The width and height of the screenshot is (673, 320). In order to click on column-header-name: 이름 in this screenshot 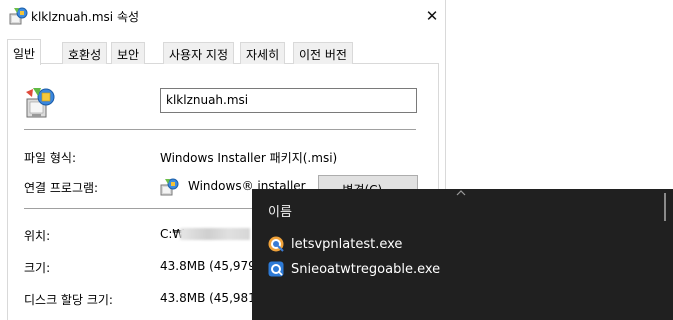, I will do `click(280, 210)`.